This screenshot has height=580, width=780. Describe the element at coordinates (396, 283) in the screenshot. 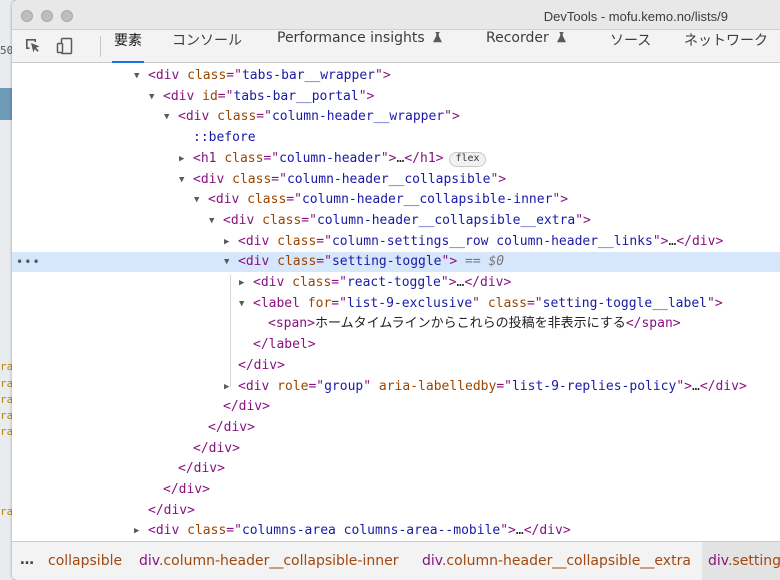

I see `dom-node-line: ▶ <div class="react-toggle">…</div>` at that location.